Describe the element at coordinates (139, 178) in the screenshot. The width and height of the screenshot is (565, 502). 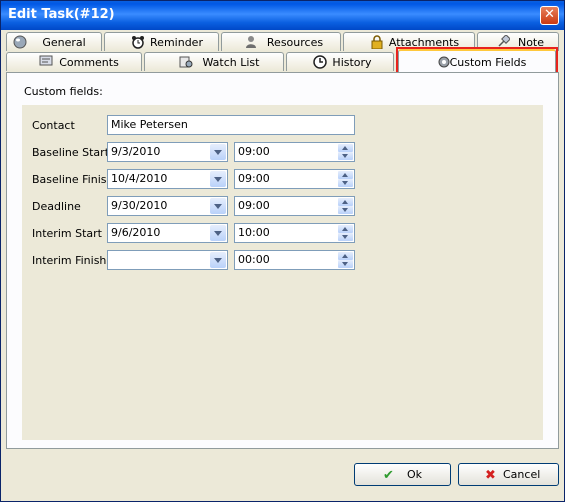
I see `date-value: 10/4/2010` at that location.